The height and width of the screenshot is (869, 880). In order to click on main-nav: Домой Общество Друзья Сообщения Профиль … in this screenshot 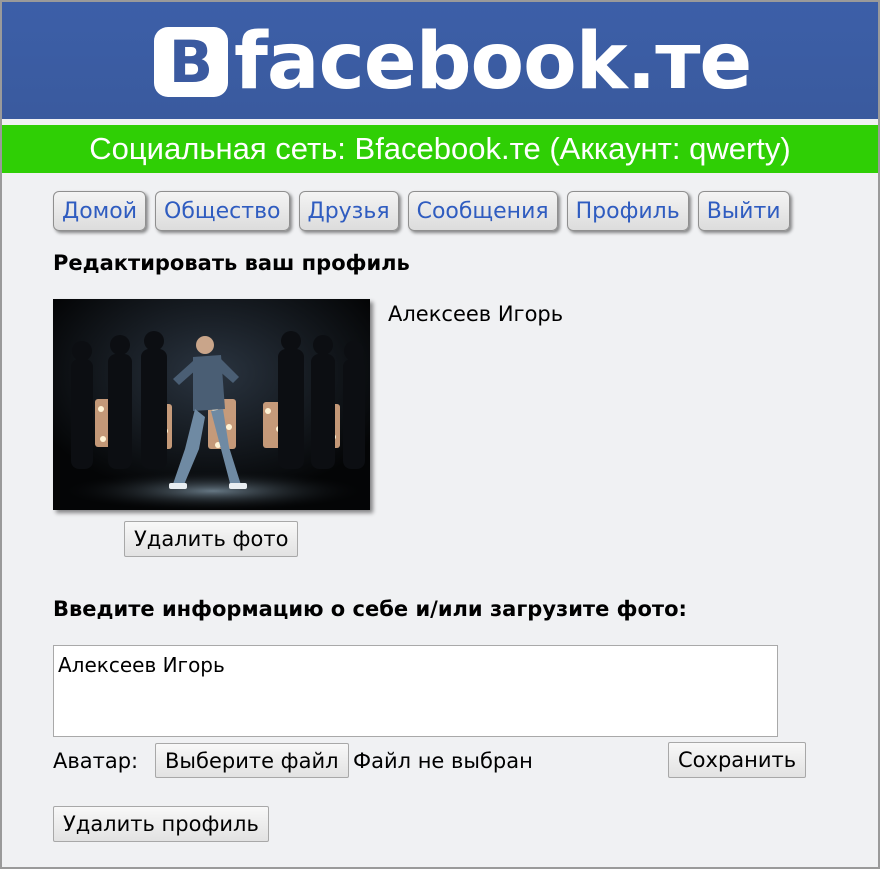, I will do `click(426, 211)`.